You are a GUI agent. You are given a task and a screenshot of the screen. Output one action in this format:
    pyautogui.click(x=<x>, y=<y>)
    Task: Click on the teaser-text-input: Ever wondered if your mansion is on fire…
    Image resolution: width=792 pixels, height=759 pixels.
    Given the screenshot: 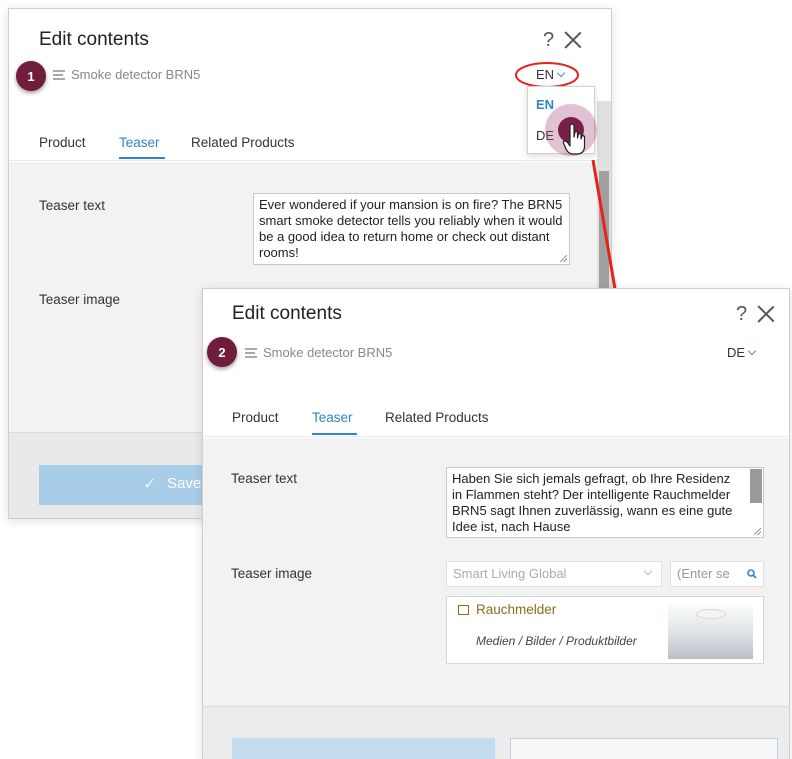 What is the action you would take?
    pyautogui.click(x=411, y=229)
    